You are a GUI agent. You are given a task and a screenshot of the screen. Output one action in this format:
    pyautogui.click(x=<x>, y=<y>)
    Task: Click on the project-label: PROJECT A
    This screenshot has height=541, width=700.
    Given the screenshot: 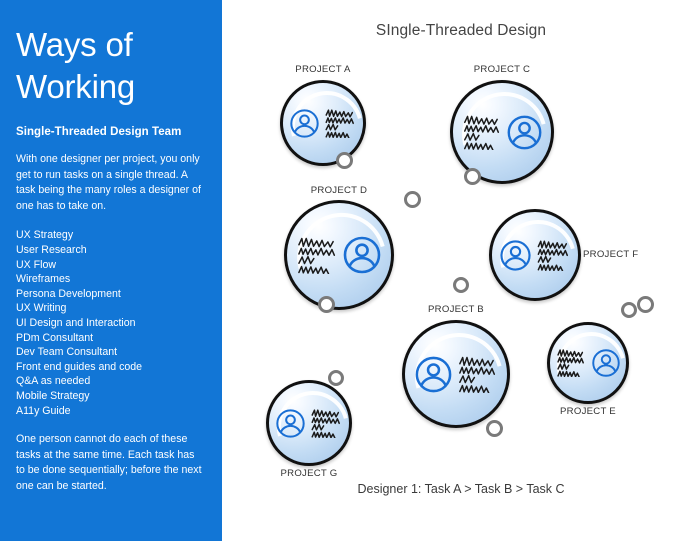 What is the action you would take?
    pyautogui.click(x=323, y=69)
    